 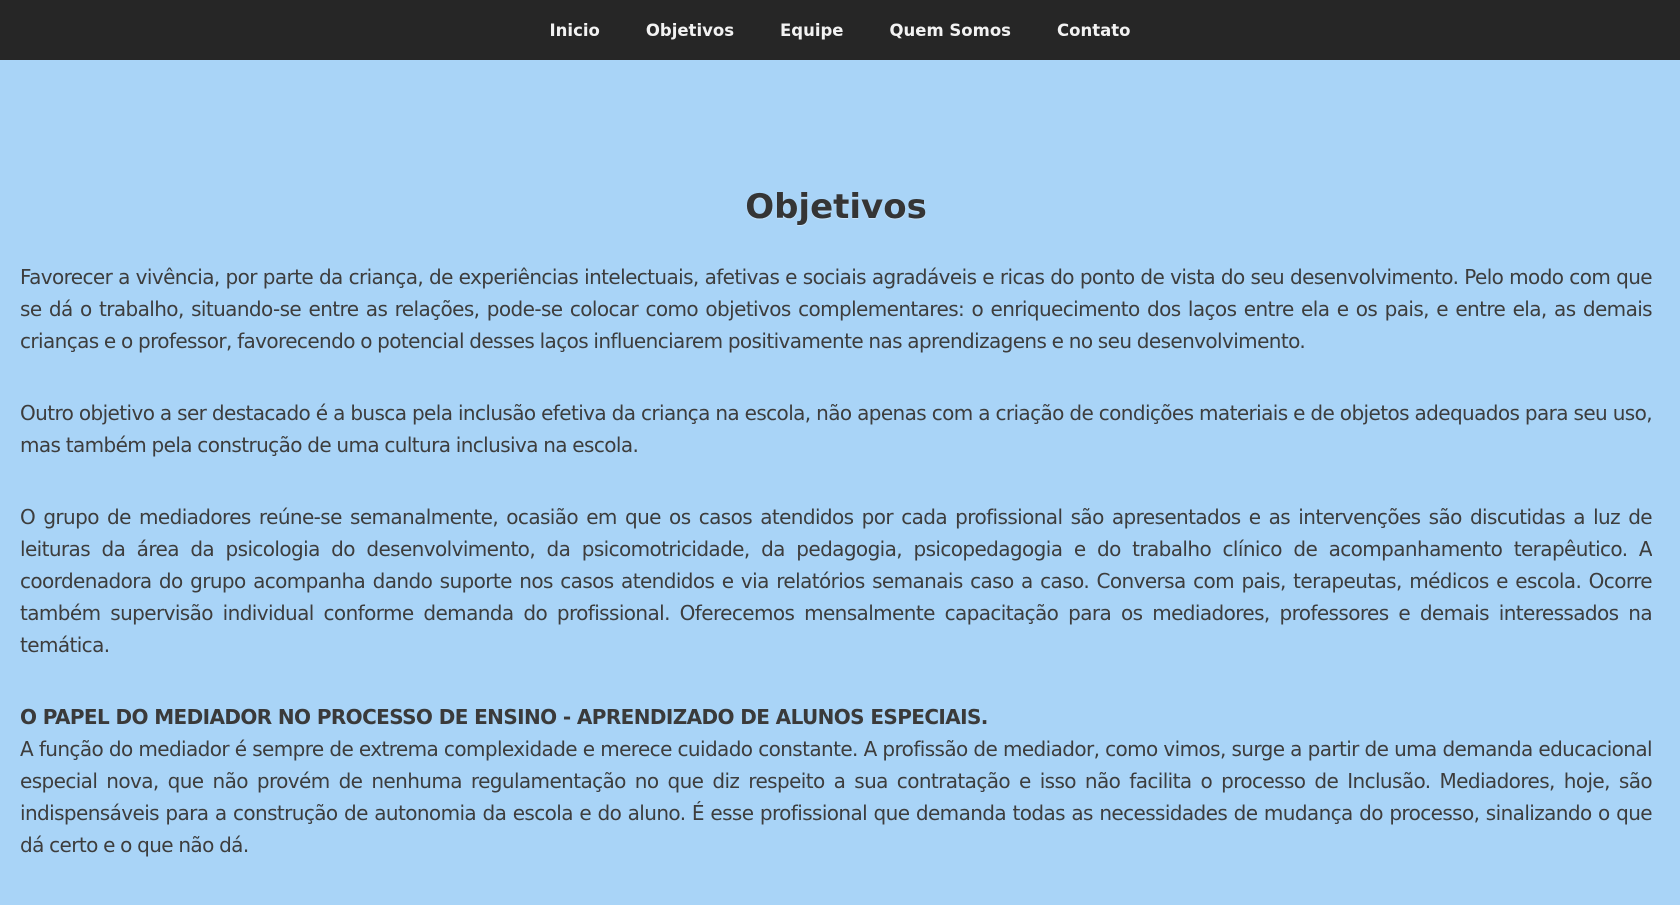 I want to click on nav-item-equipe: Equipe, so click(x=812, y=30).